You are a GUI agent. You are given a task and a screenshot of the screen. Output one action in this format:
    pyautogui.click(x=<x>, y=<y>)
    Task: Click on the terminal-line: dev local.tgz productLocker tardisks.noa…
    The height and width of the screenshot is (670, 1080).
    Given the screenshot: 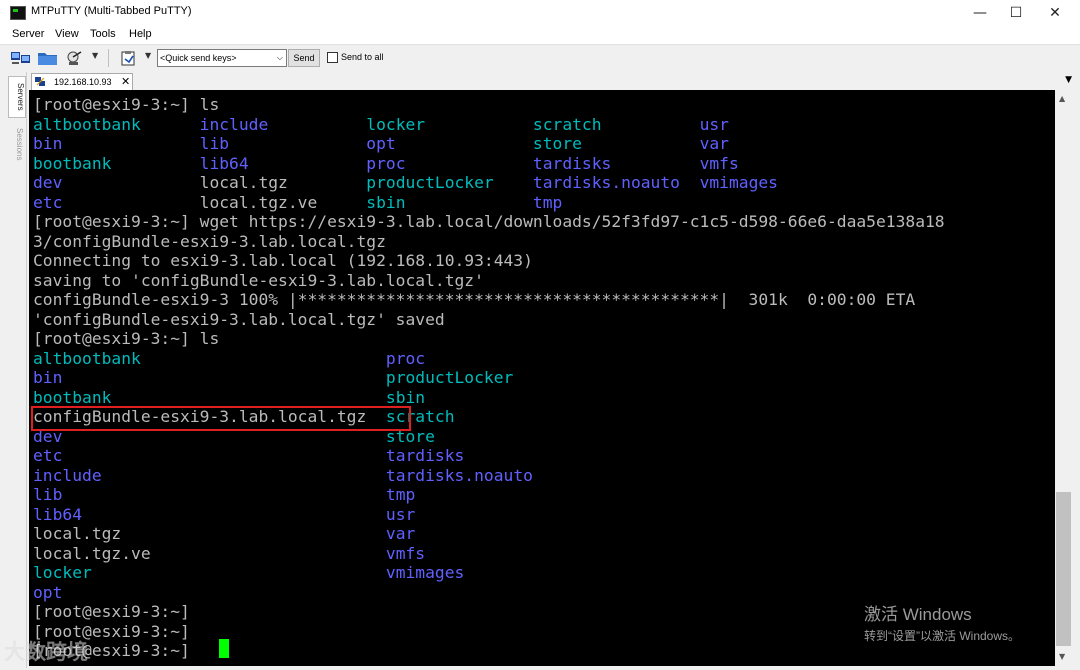 What is the action you would take?
    pyautogui.click(x=405, y=183)
    